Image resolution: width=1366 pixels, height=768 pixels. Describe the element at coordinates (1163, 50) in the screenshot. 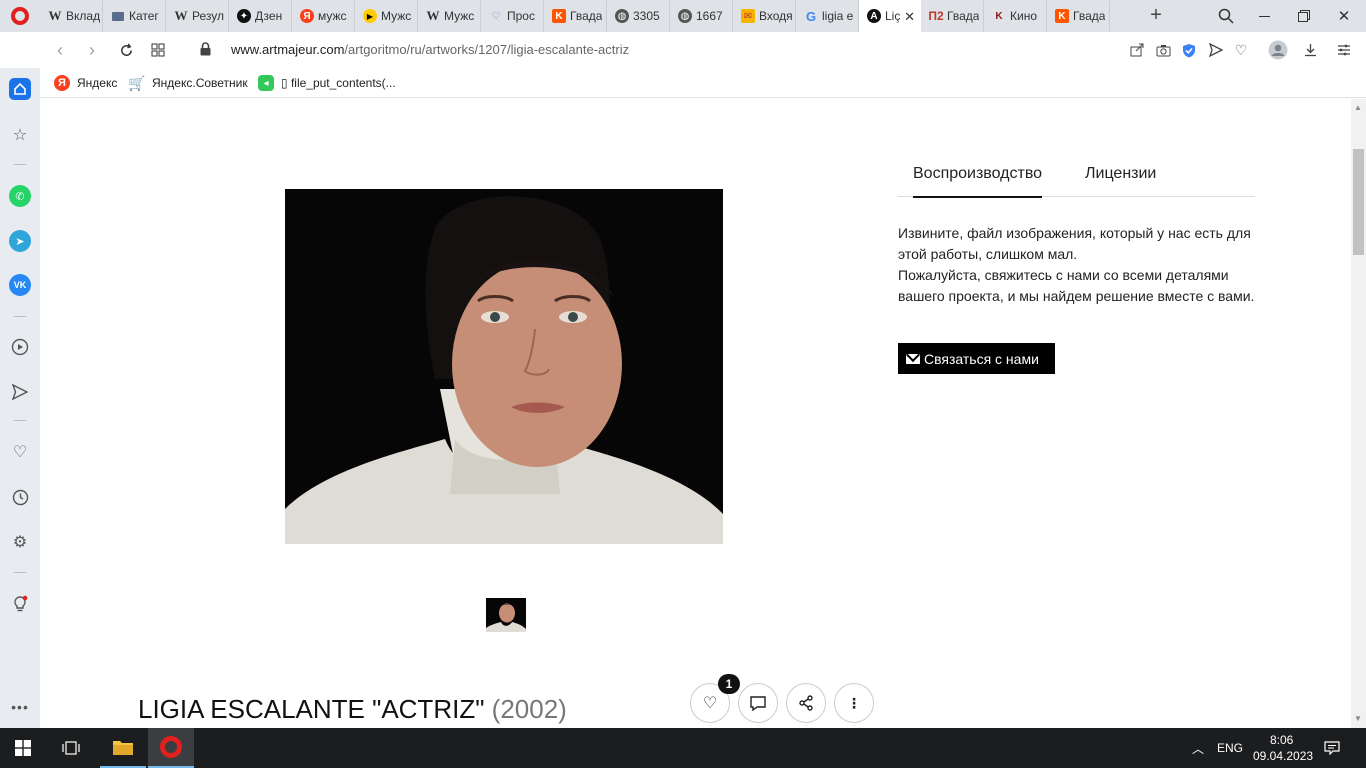

I see `camera-icon` at that location.